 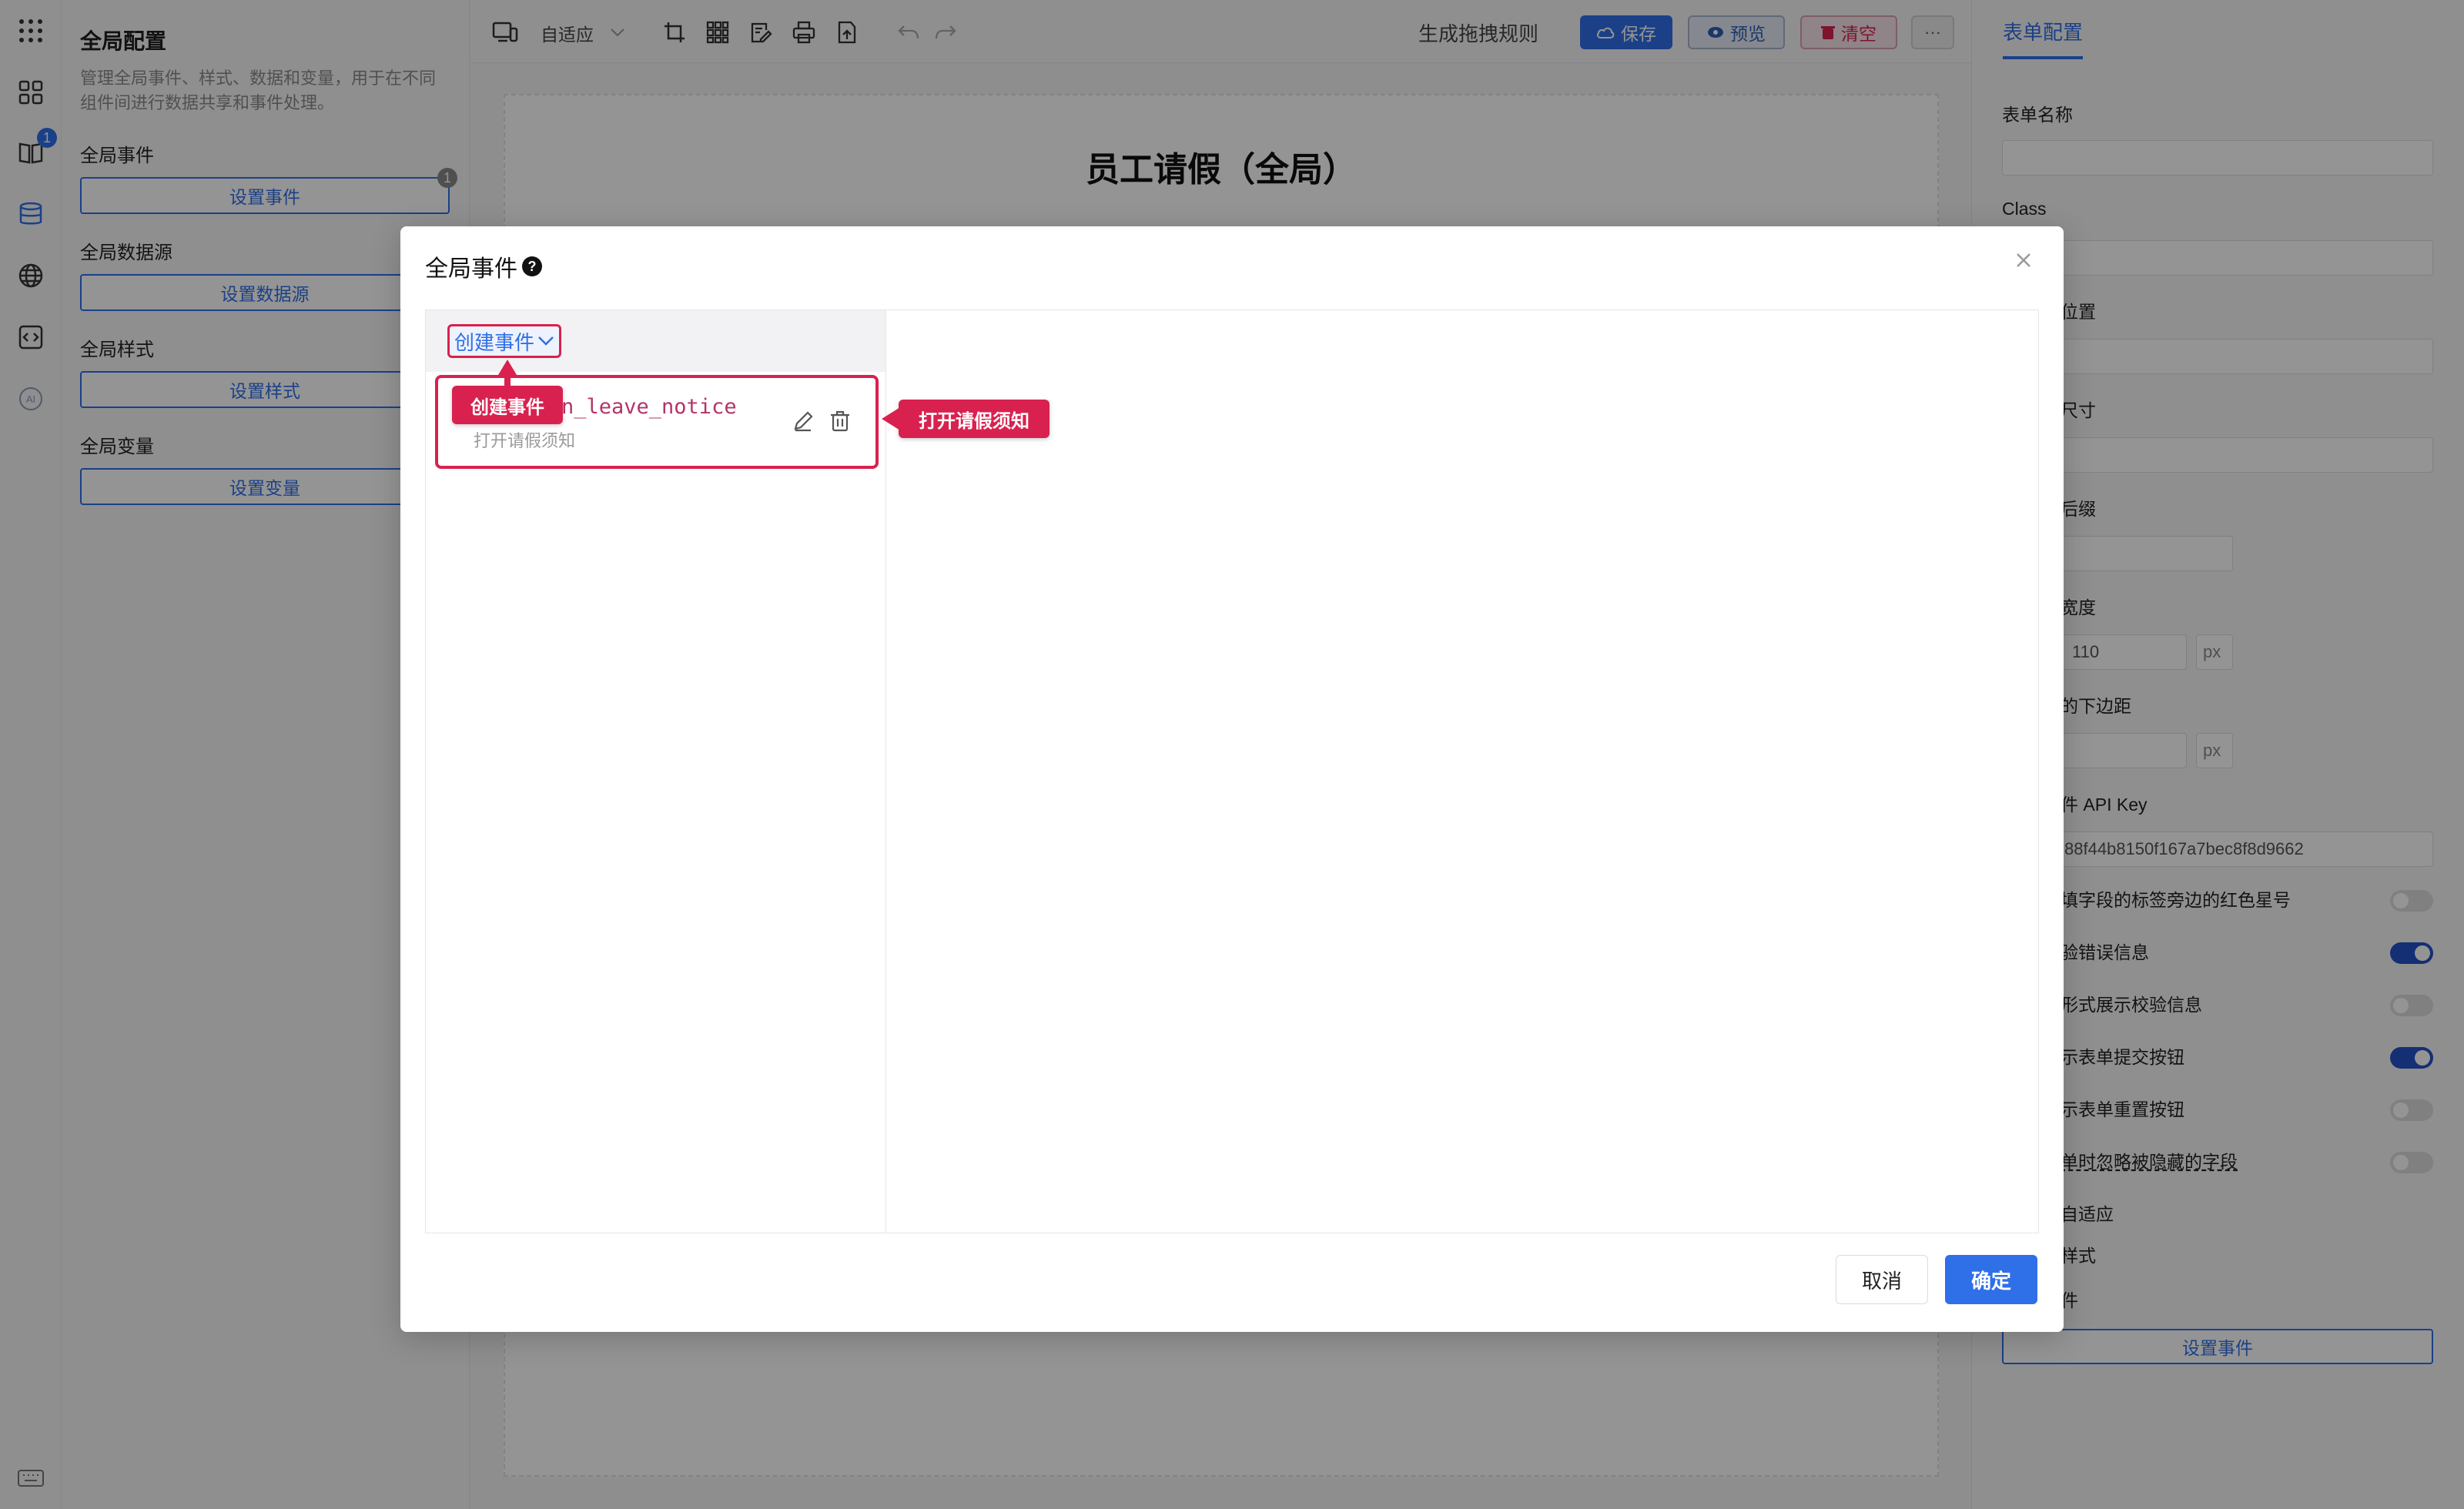 I want to click on create-event-dropdown: 创建事件, so click(x=504, y=341).